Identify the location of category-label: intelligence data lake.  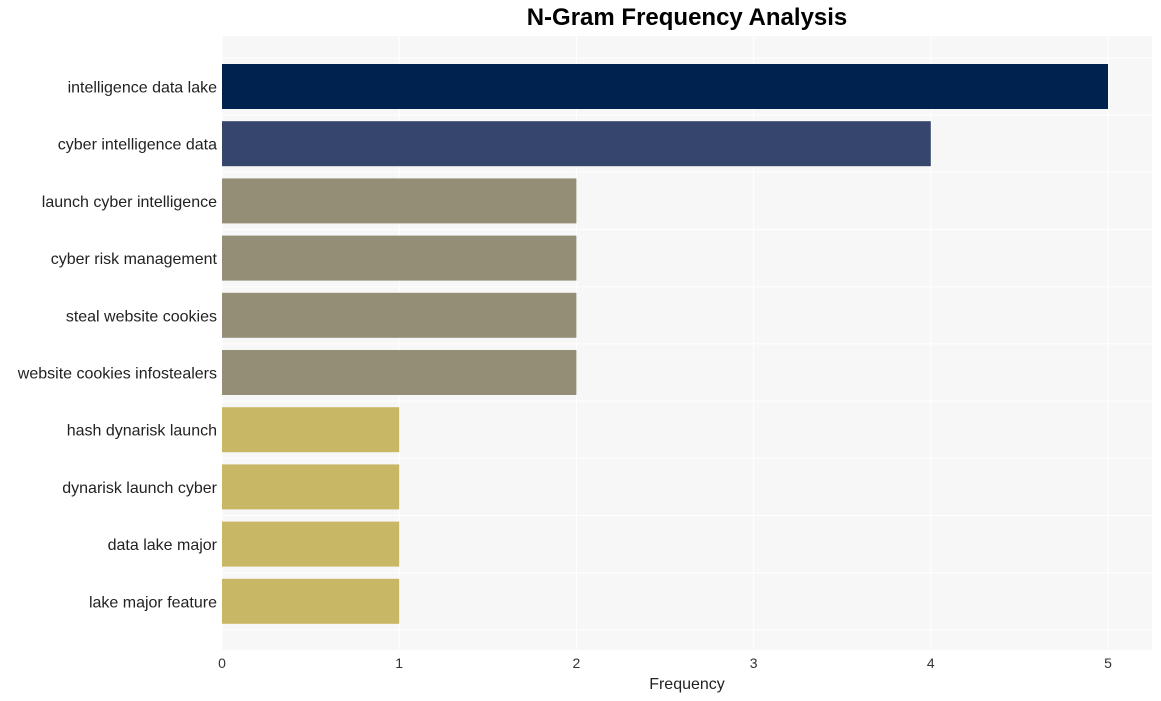
(143, 88).